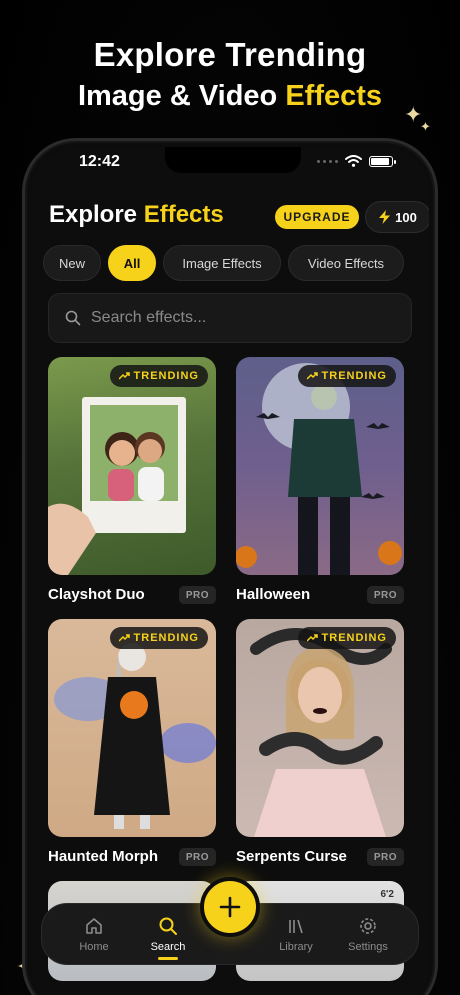  Describe the element at coordinates (183, 214) in the screenshot. I see `page-title-accent: Effects` at that location.